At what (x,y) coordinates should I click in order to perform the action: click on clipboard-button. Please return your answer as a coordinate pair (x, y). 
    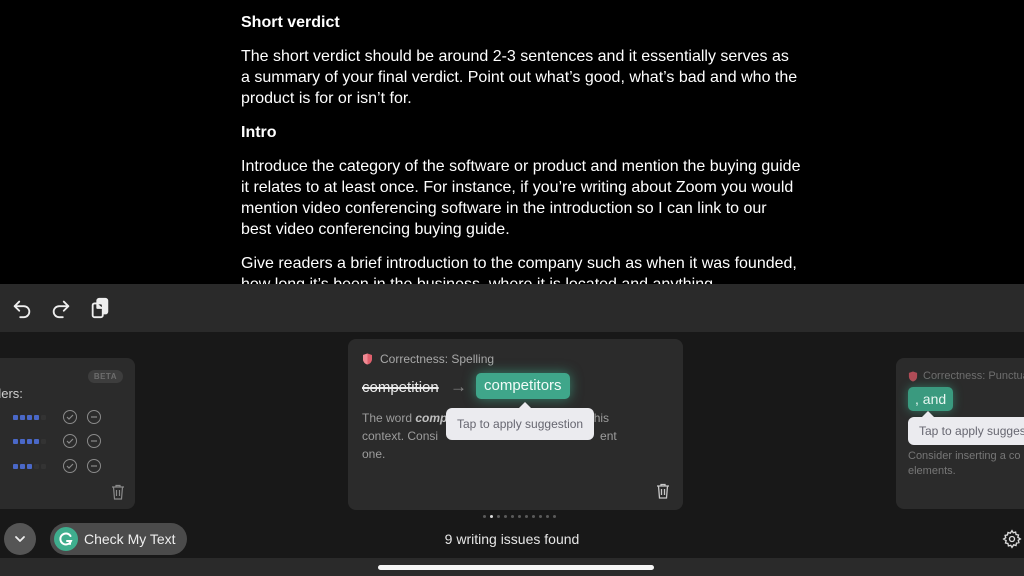
    Looking at the image, I should click on (100, 308).